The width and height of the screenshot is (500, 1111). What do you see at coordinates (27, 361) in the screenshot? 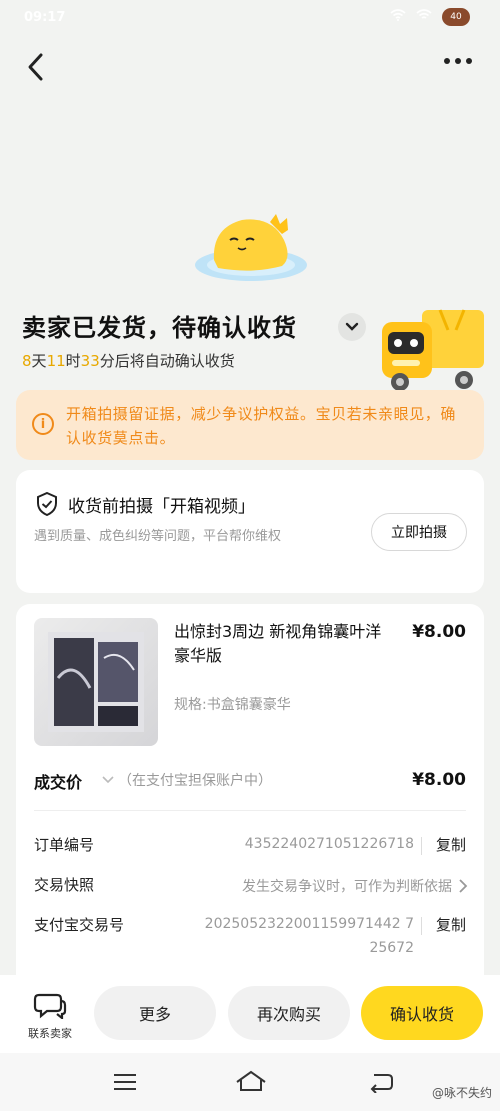
I see `countdown-days: 8` at bounding box center [27, 361].